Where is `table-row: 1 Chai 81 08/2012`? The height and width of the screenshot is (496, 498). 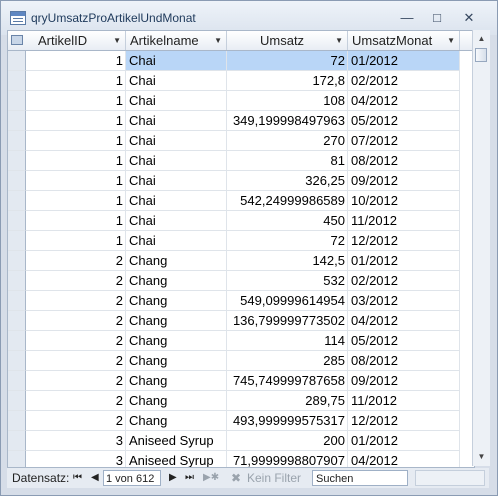
table-row: 1 Chai 81 08/2012 is located at coordinates (241, 161).